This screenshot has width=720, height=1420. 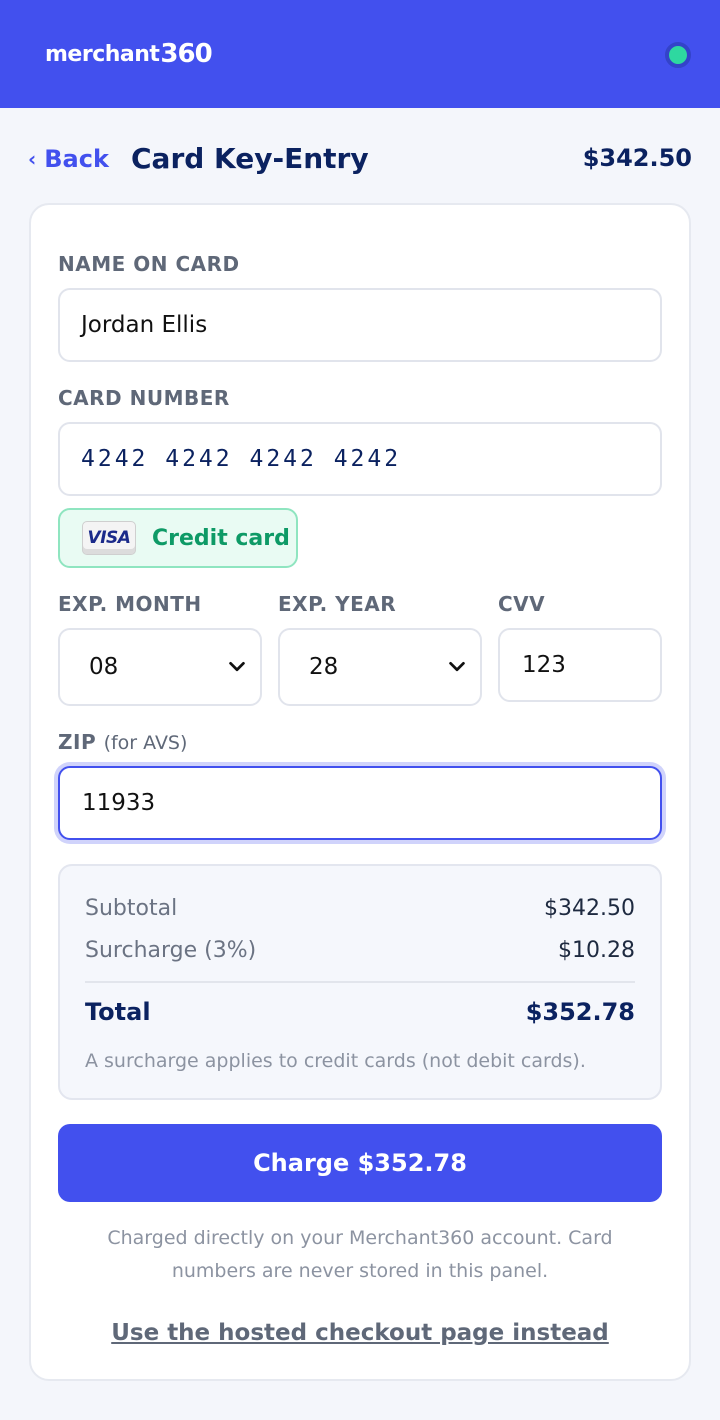 I want to click on back-label: Back, so click(x=76, y=159).